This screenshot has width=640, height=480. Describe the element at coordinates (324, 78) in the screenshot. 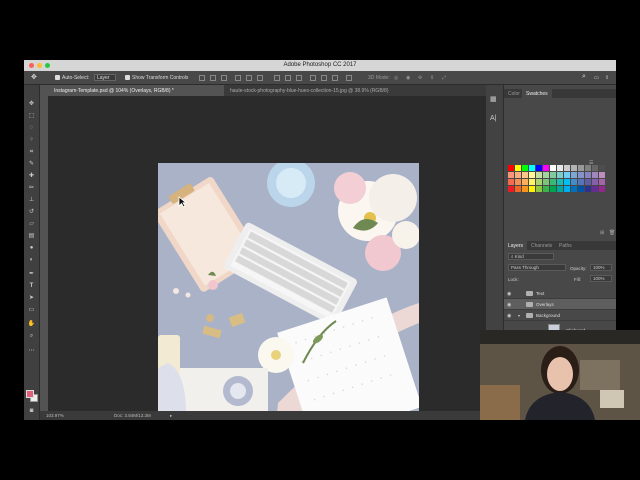

I see `distribute-hcenter-icon` at that location.